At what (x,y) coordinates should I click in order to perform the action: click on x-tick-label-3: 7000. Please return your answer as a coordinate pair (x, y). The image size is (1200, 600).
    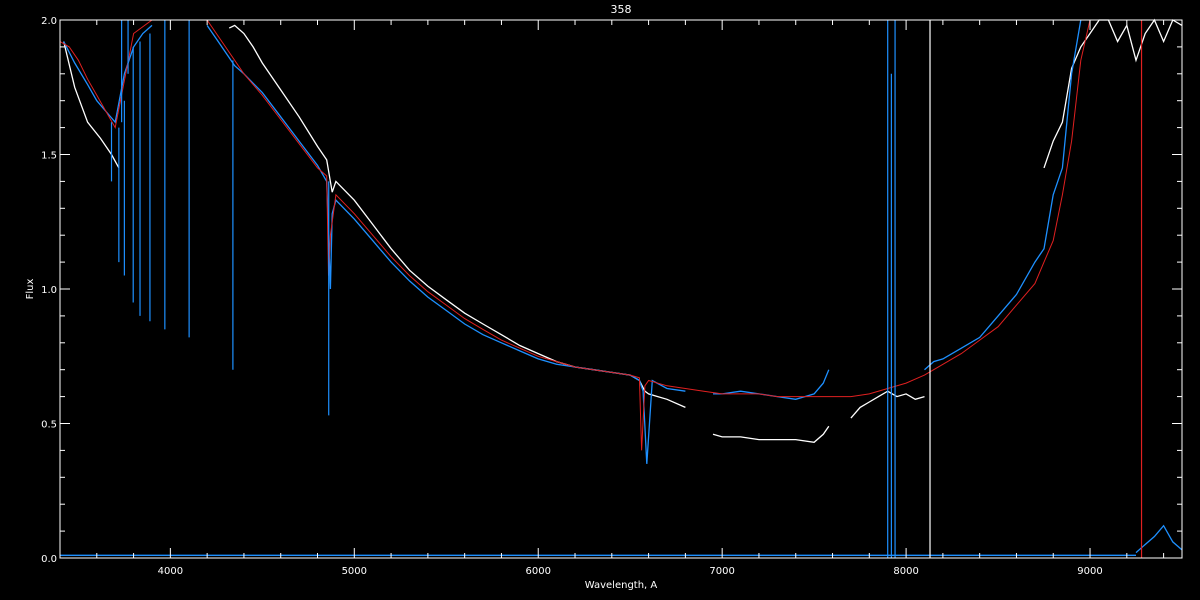
    Looking at the image, I should click on (721, 571).